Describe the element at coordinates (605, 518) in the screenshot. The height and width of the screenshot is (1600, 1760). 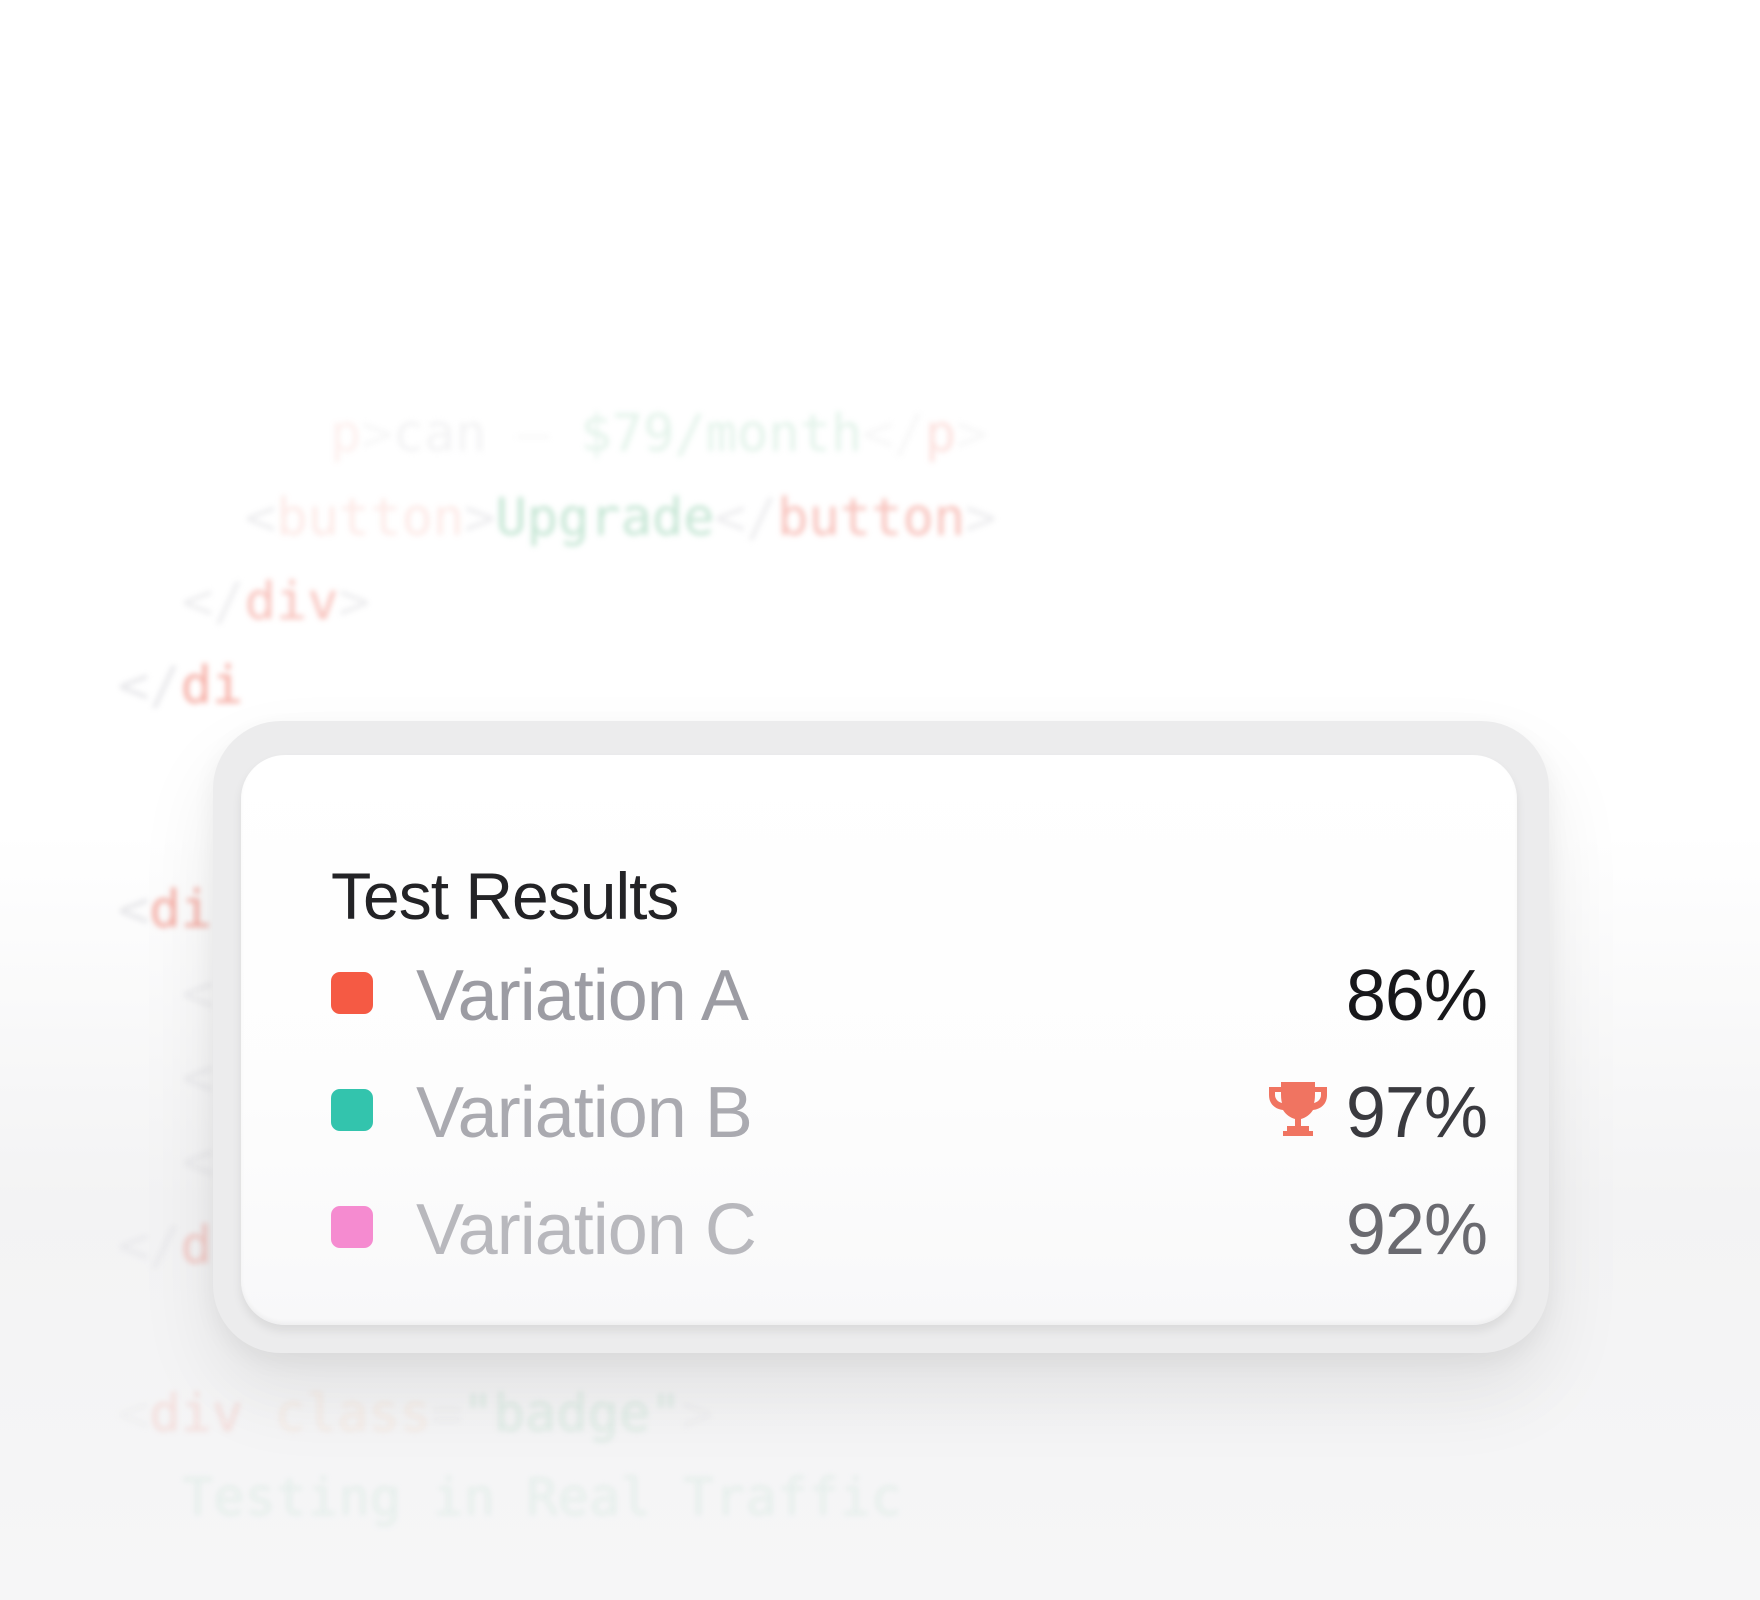
I see `code-text: Upgrade` at that location.